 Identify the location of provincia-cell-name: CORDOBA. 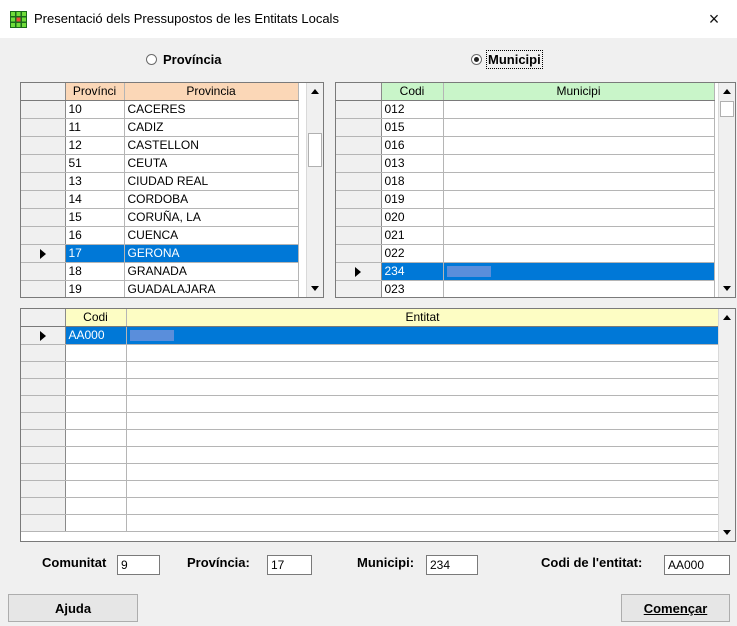
(211, 199).